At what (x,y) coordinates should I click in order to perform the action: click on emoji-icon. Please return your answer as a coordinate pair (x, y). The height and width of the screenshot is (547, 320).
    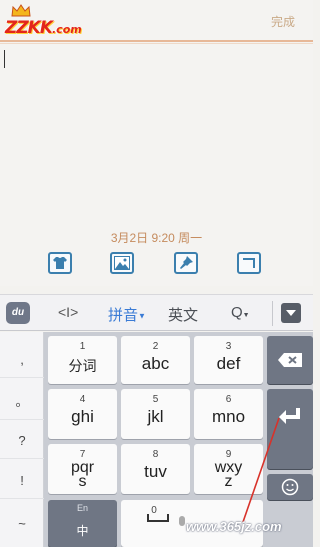
    Looking at the image, I should click on (290, 487).